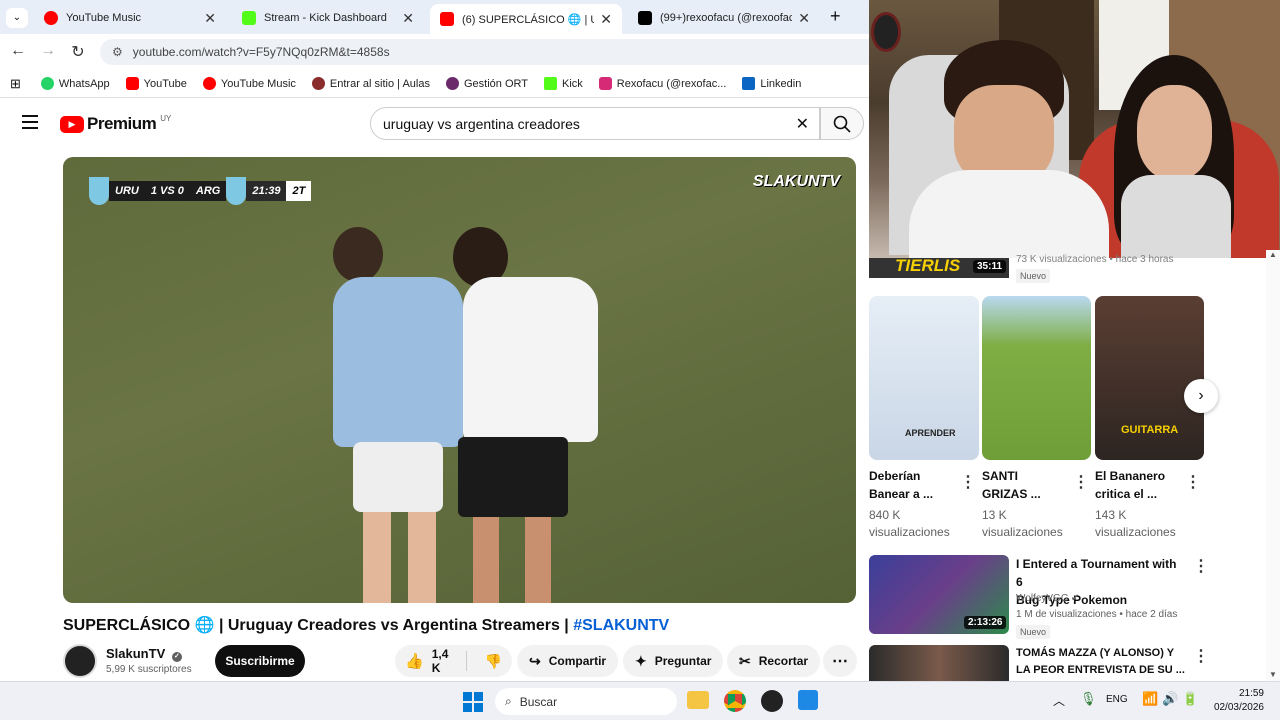  Describe the element at coordinates (563, 83) in the screenshot. I see `bookmark-kick: Kick` at that location.